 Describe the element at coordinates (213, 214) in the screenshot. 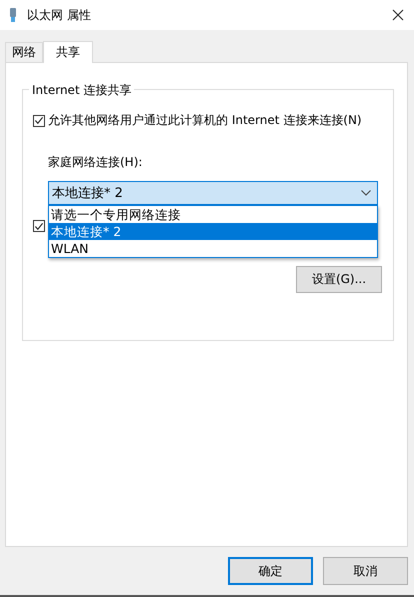

I see `dropdown-option: 请选一个专用网络连接` at that location.